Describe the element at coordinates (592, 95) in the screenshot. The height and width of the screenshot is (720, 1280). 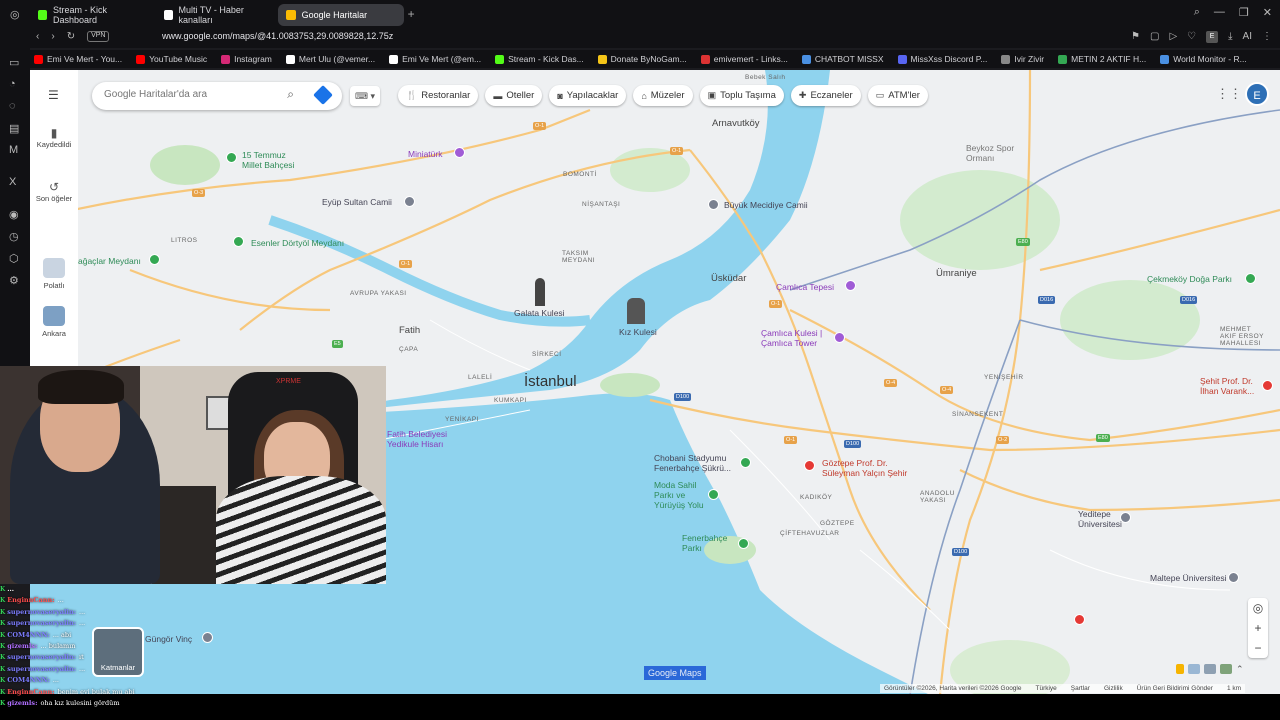
I see `chip-label: Yapılacaklar` at that location.